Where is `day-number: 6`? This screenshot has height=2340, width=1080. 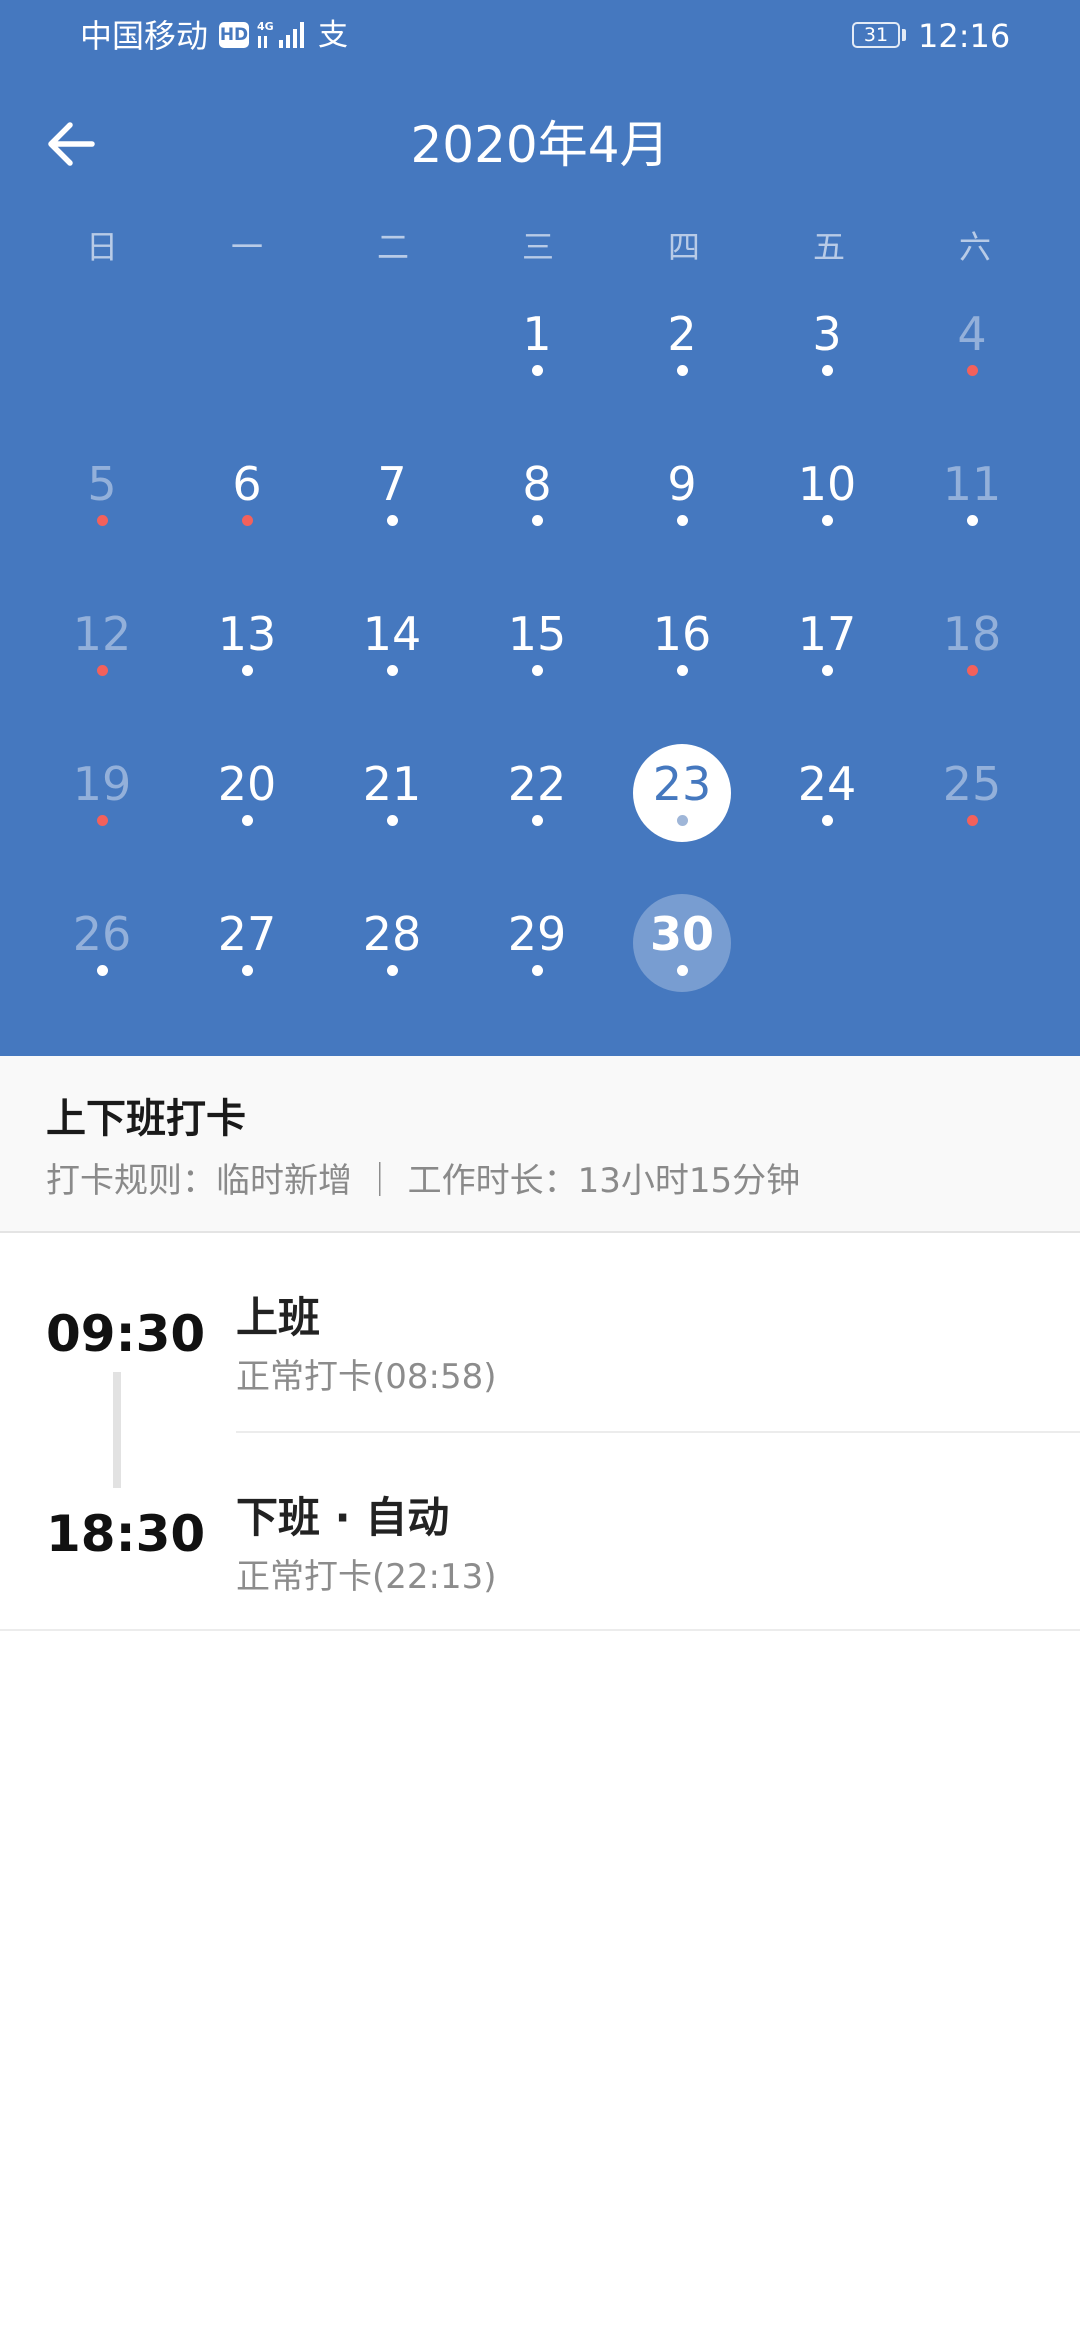 day-number: 6 is located at coordinates (247, 484).